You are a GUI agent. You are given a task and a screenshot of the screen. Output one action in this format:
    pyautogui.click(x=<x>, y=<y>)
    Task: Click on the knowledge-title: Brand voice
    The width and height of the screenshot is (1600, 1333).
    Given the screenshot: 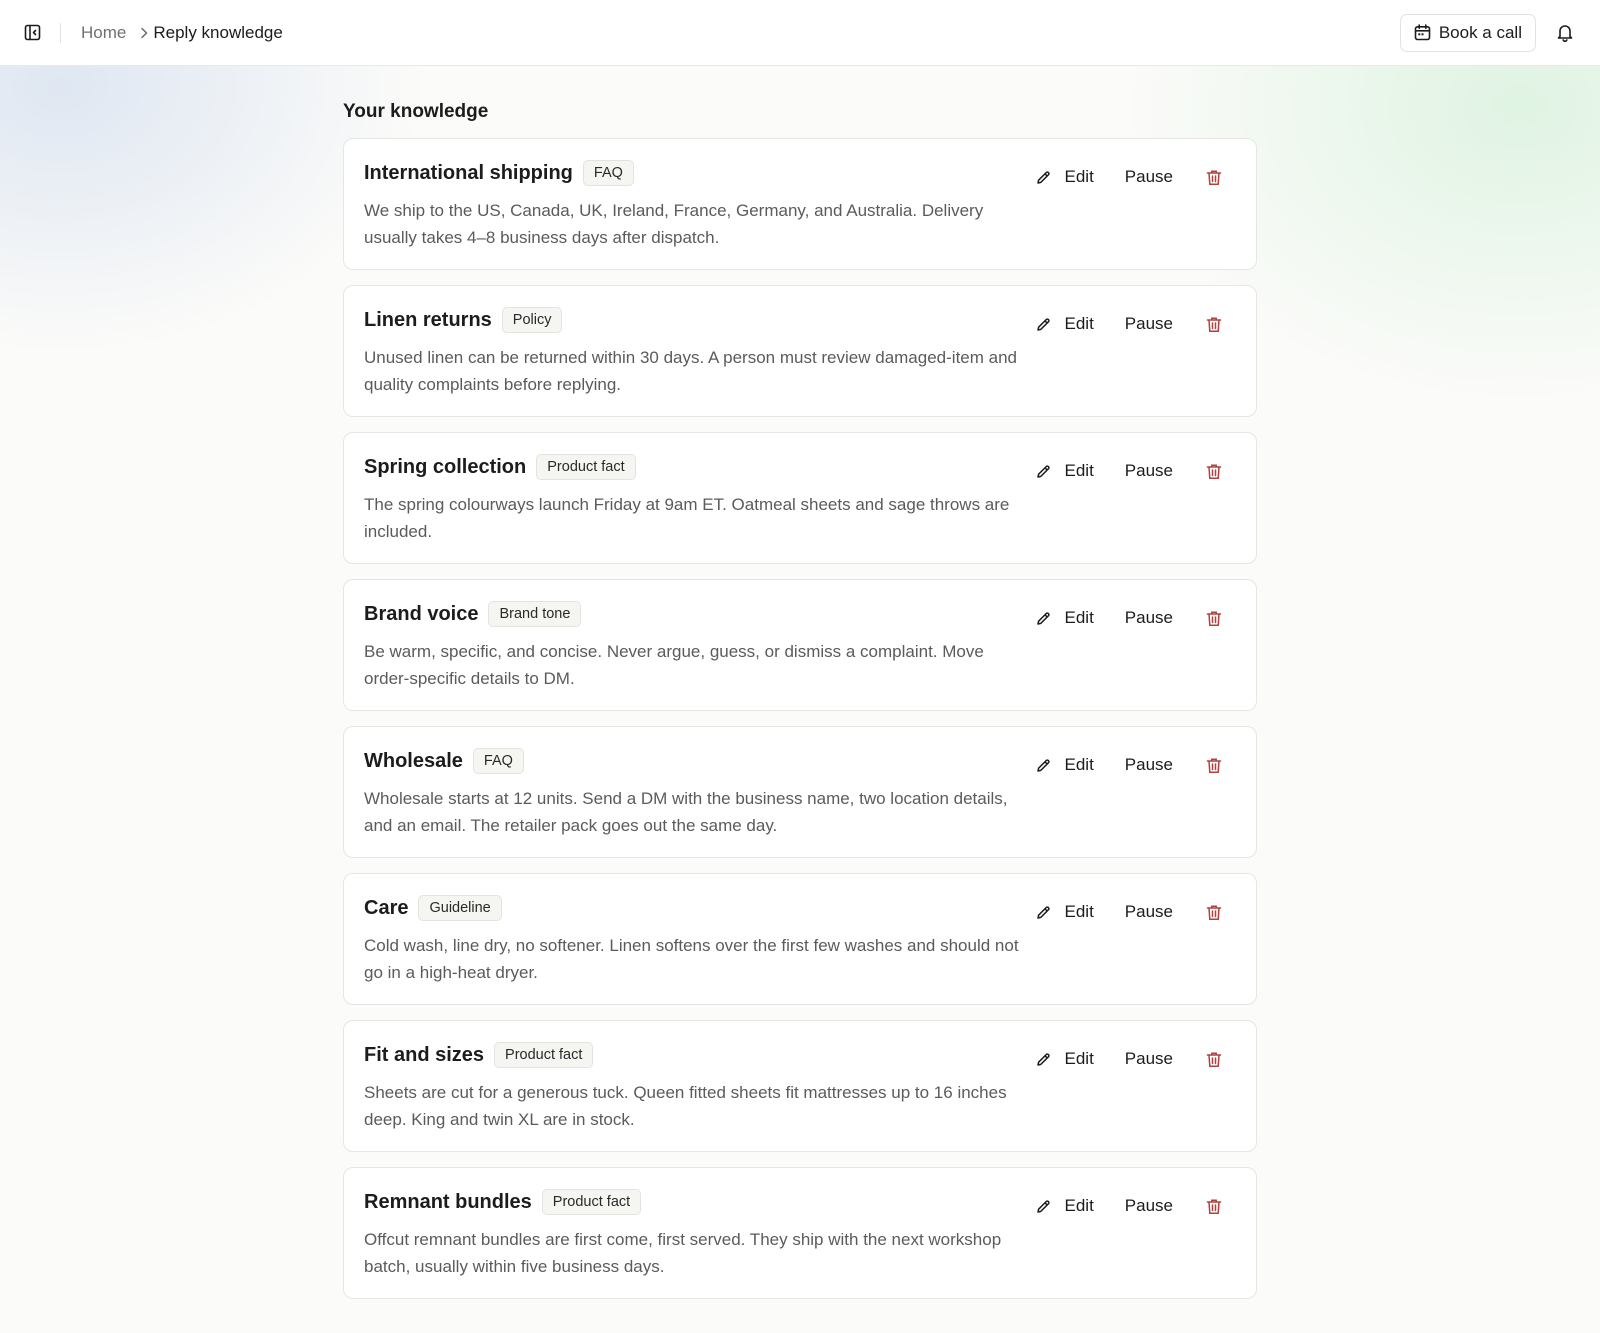 What is the action you would take?
    pyautogui.click(x=421, y=613)
    